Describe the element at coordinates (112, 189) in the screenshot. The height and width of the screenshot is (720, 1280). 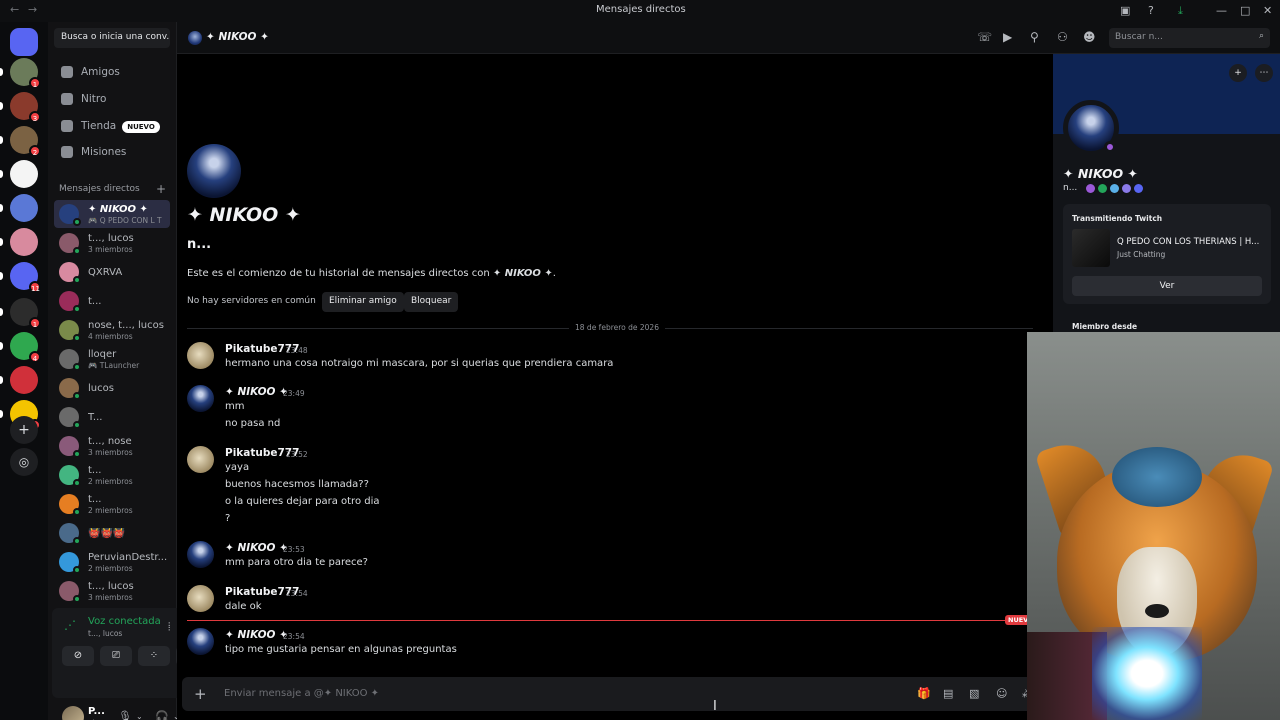
I see `dm-header: Mensajes directos +` at that location.